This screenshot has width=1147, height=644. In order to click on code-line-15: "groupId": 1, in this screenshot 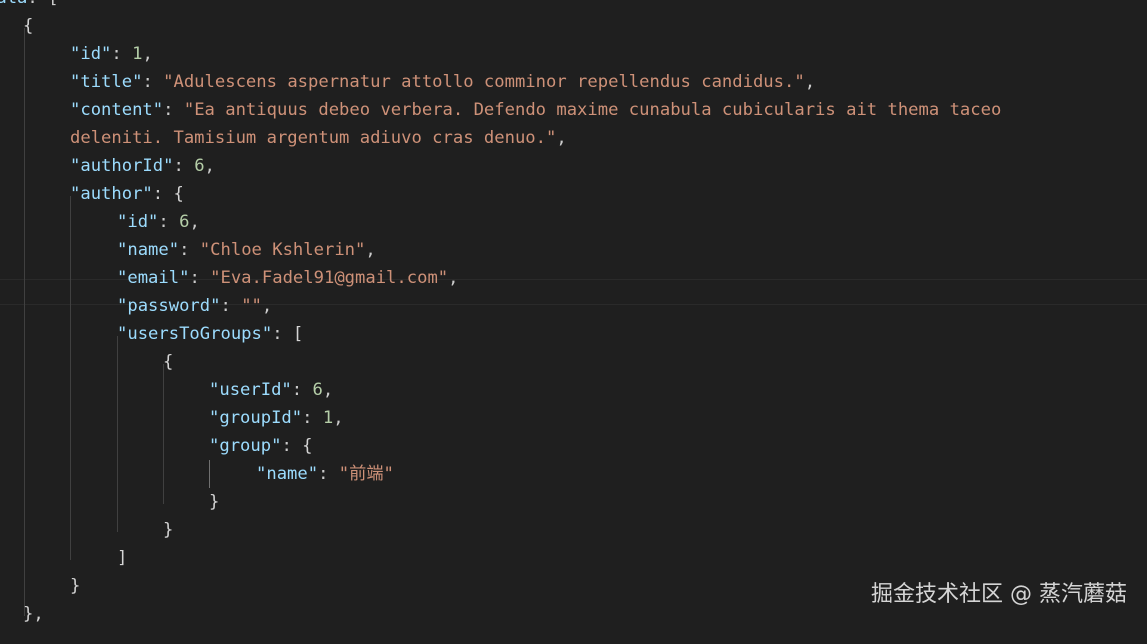, I will do `click(276, 418)`.